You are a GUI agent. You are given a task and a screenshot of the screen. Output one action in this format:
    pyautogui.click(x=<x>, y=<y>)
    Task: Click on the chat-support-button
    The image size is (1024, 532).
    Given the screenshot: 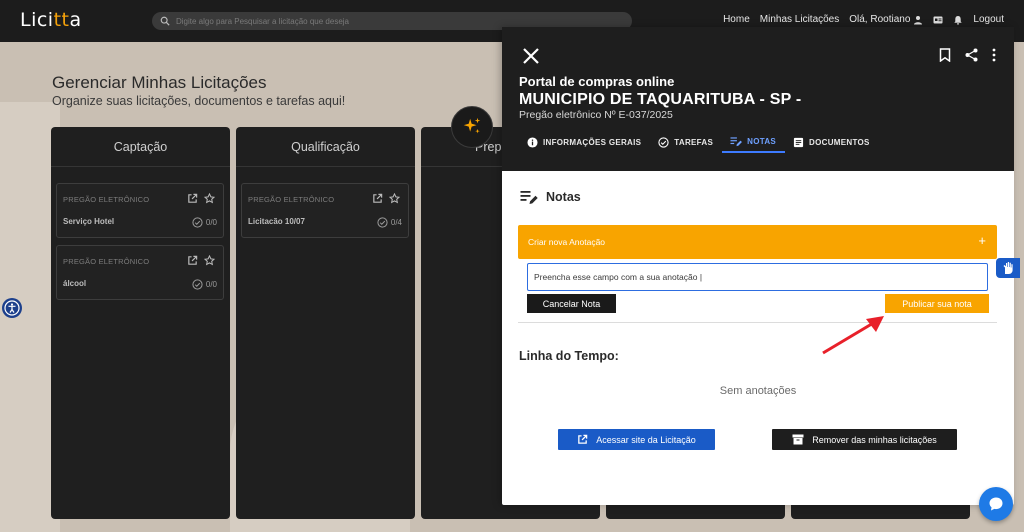 What is the action you would take?
    pyautogui.click(x=996, y=504)
    